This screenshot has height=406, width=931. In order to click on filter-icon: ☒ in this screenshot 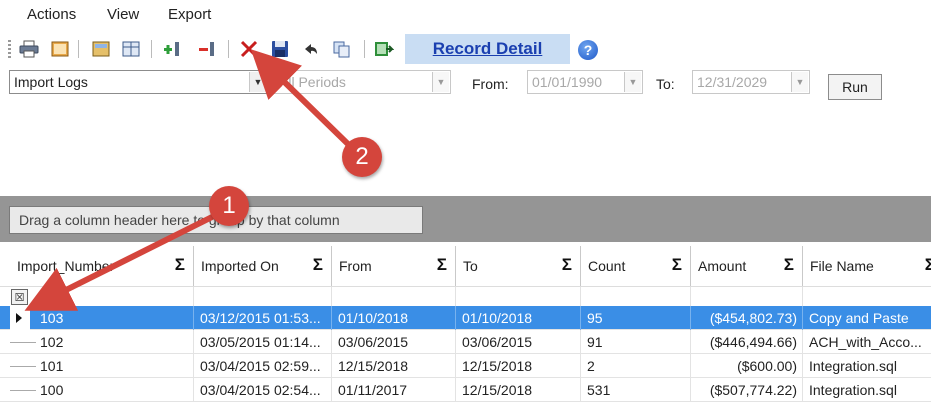, I will do `click(19, 297)`.